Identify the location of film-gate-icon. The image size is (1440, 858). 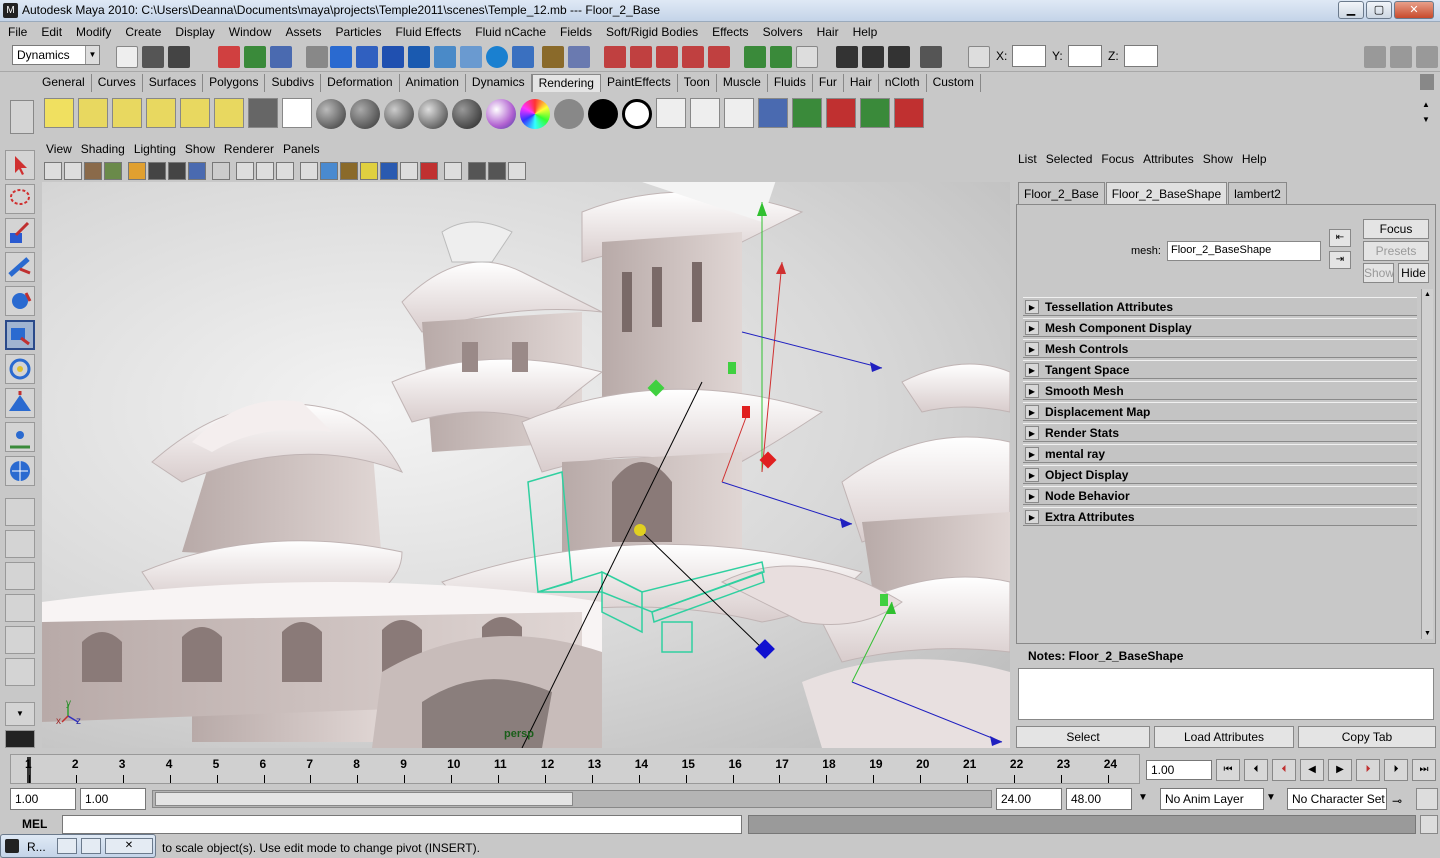
(157, 171).